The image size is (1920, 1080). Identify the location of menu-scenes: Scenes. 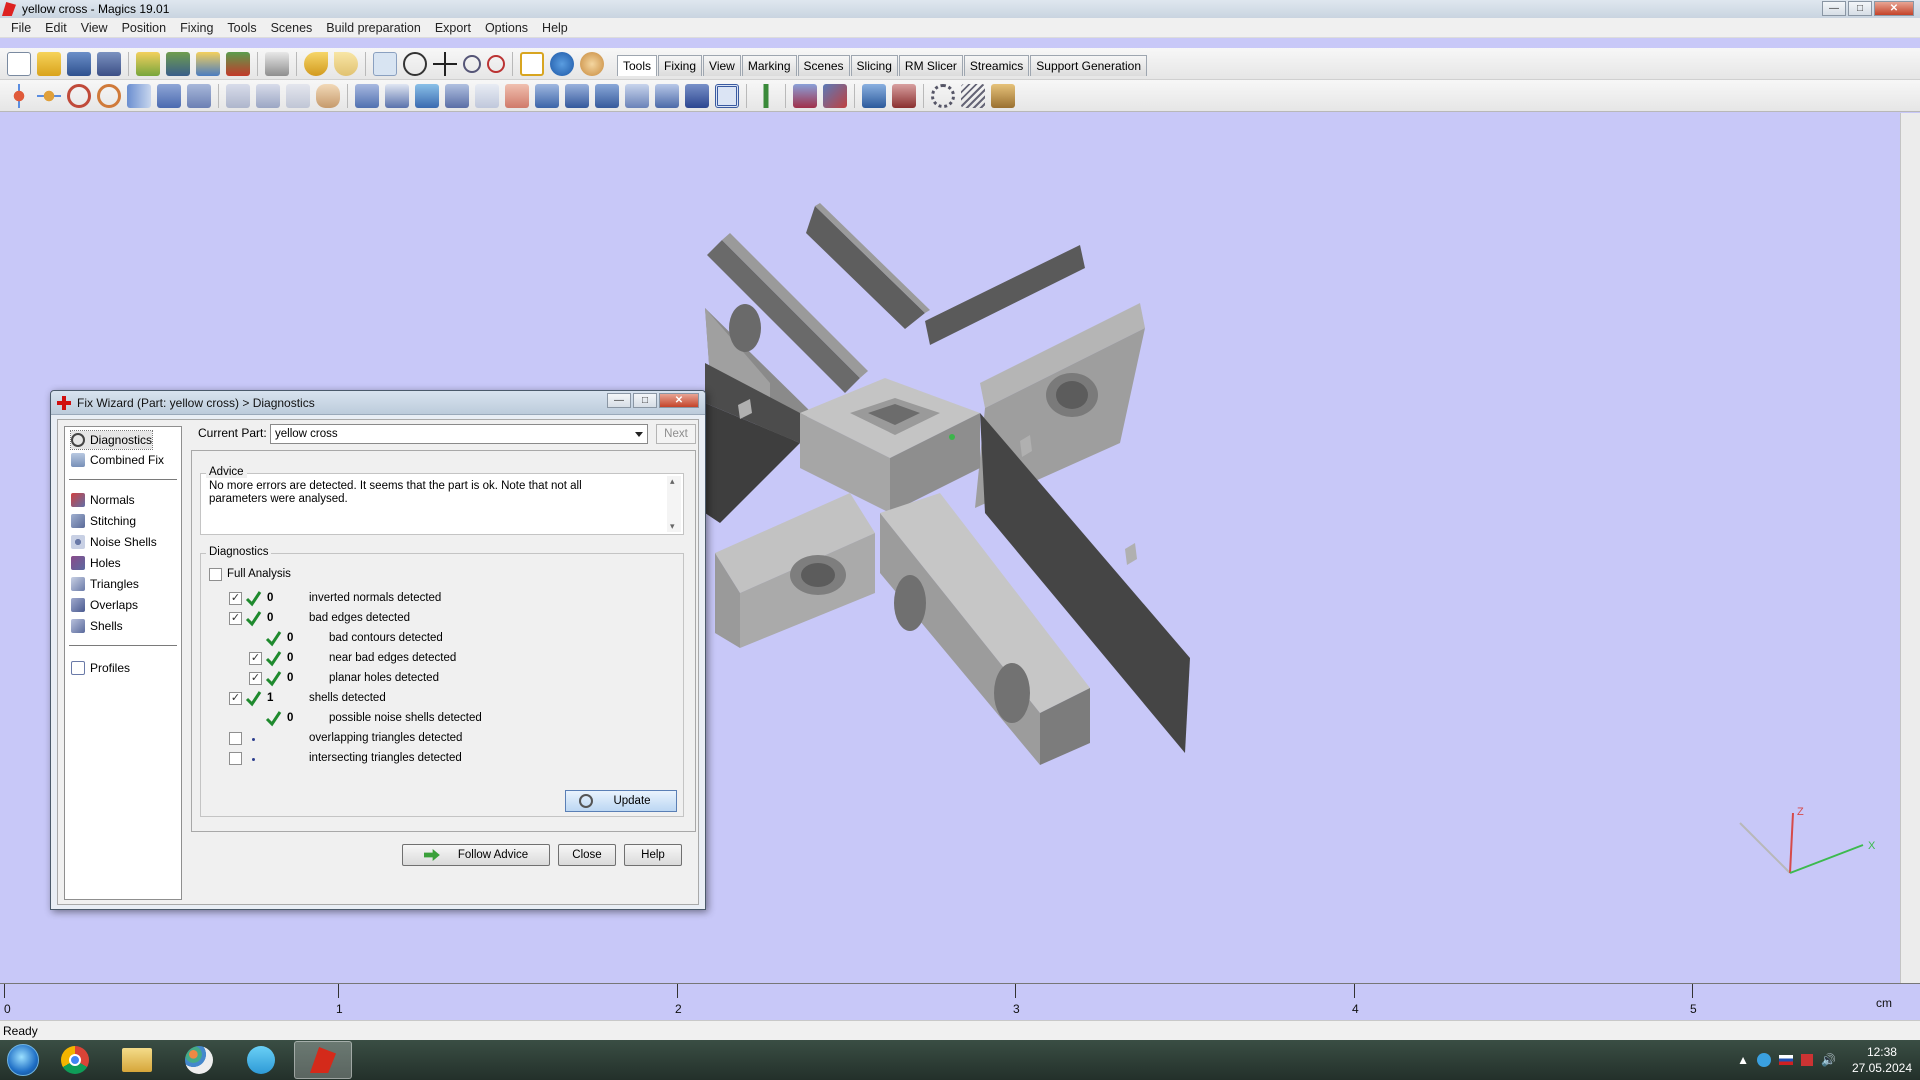
(292, 28).